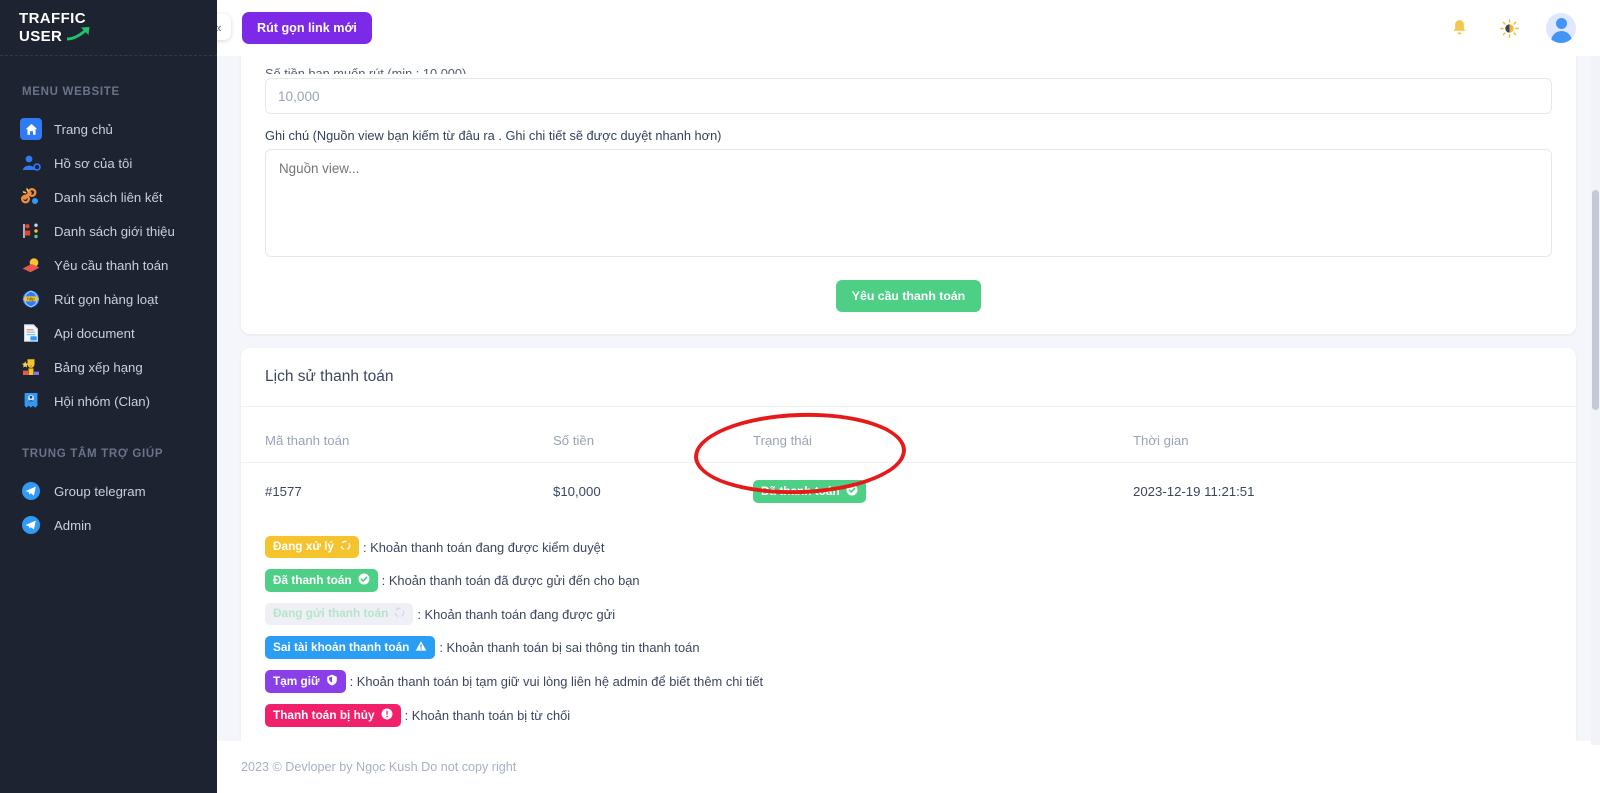 The height and width of the screenshot is (793, 1600). What do you see at coordinates (1561, 37) in the screenshot?
I see `avatar-body` at bounding box center [1561, 37].